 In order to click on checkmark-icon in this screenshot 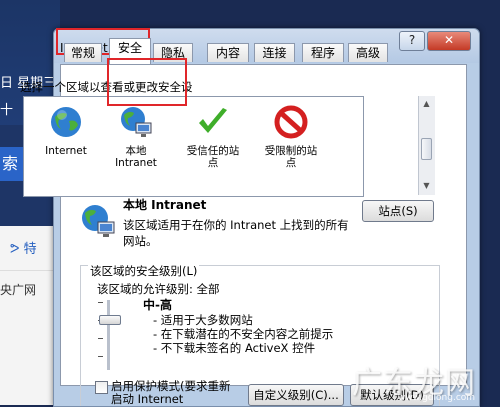, I will do `click(213, 120)`.